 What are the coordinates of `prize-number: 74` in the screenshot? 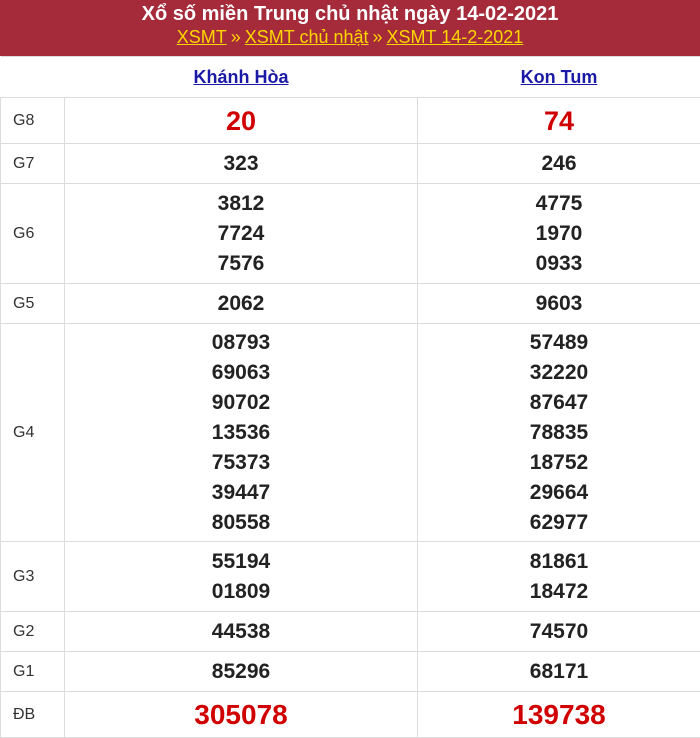 It's located at (559, 121).